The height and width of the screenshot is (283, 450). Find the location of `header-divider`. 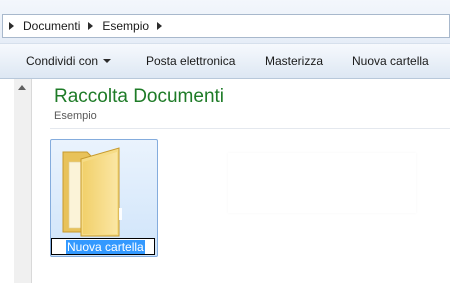

header-divider is located at coordinates (250, 128).